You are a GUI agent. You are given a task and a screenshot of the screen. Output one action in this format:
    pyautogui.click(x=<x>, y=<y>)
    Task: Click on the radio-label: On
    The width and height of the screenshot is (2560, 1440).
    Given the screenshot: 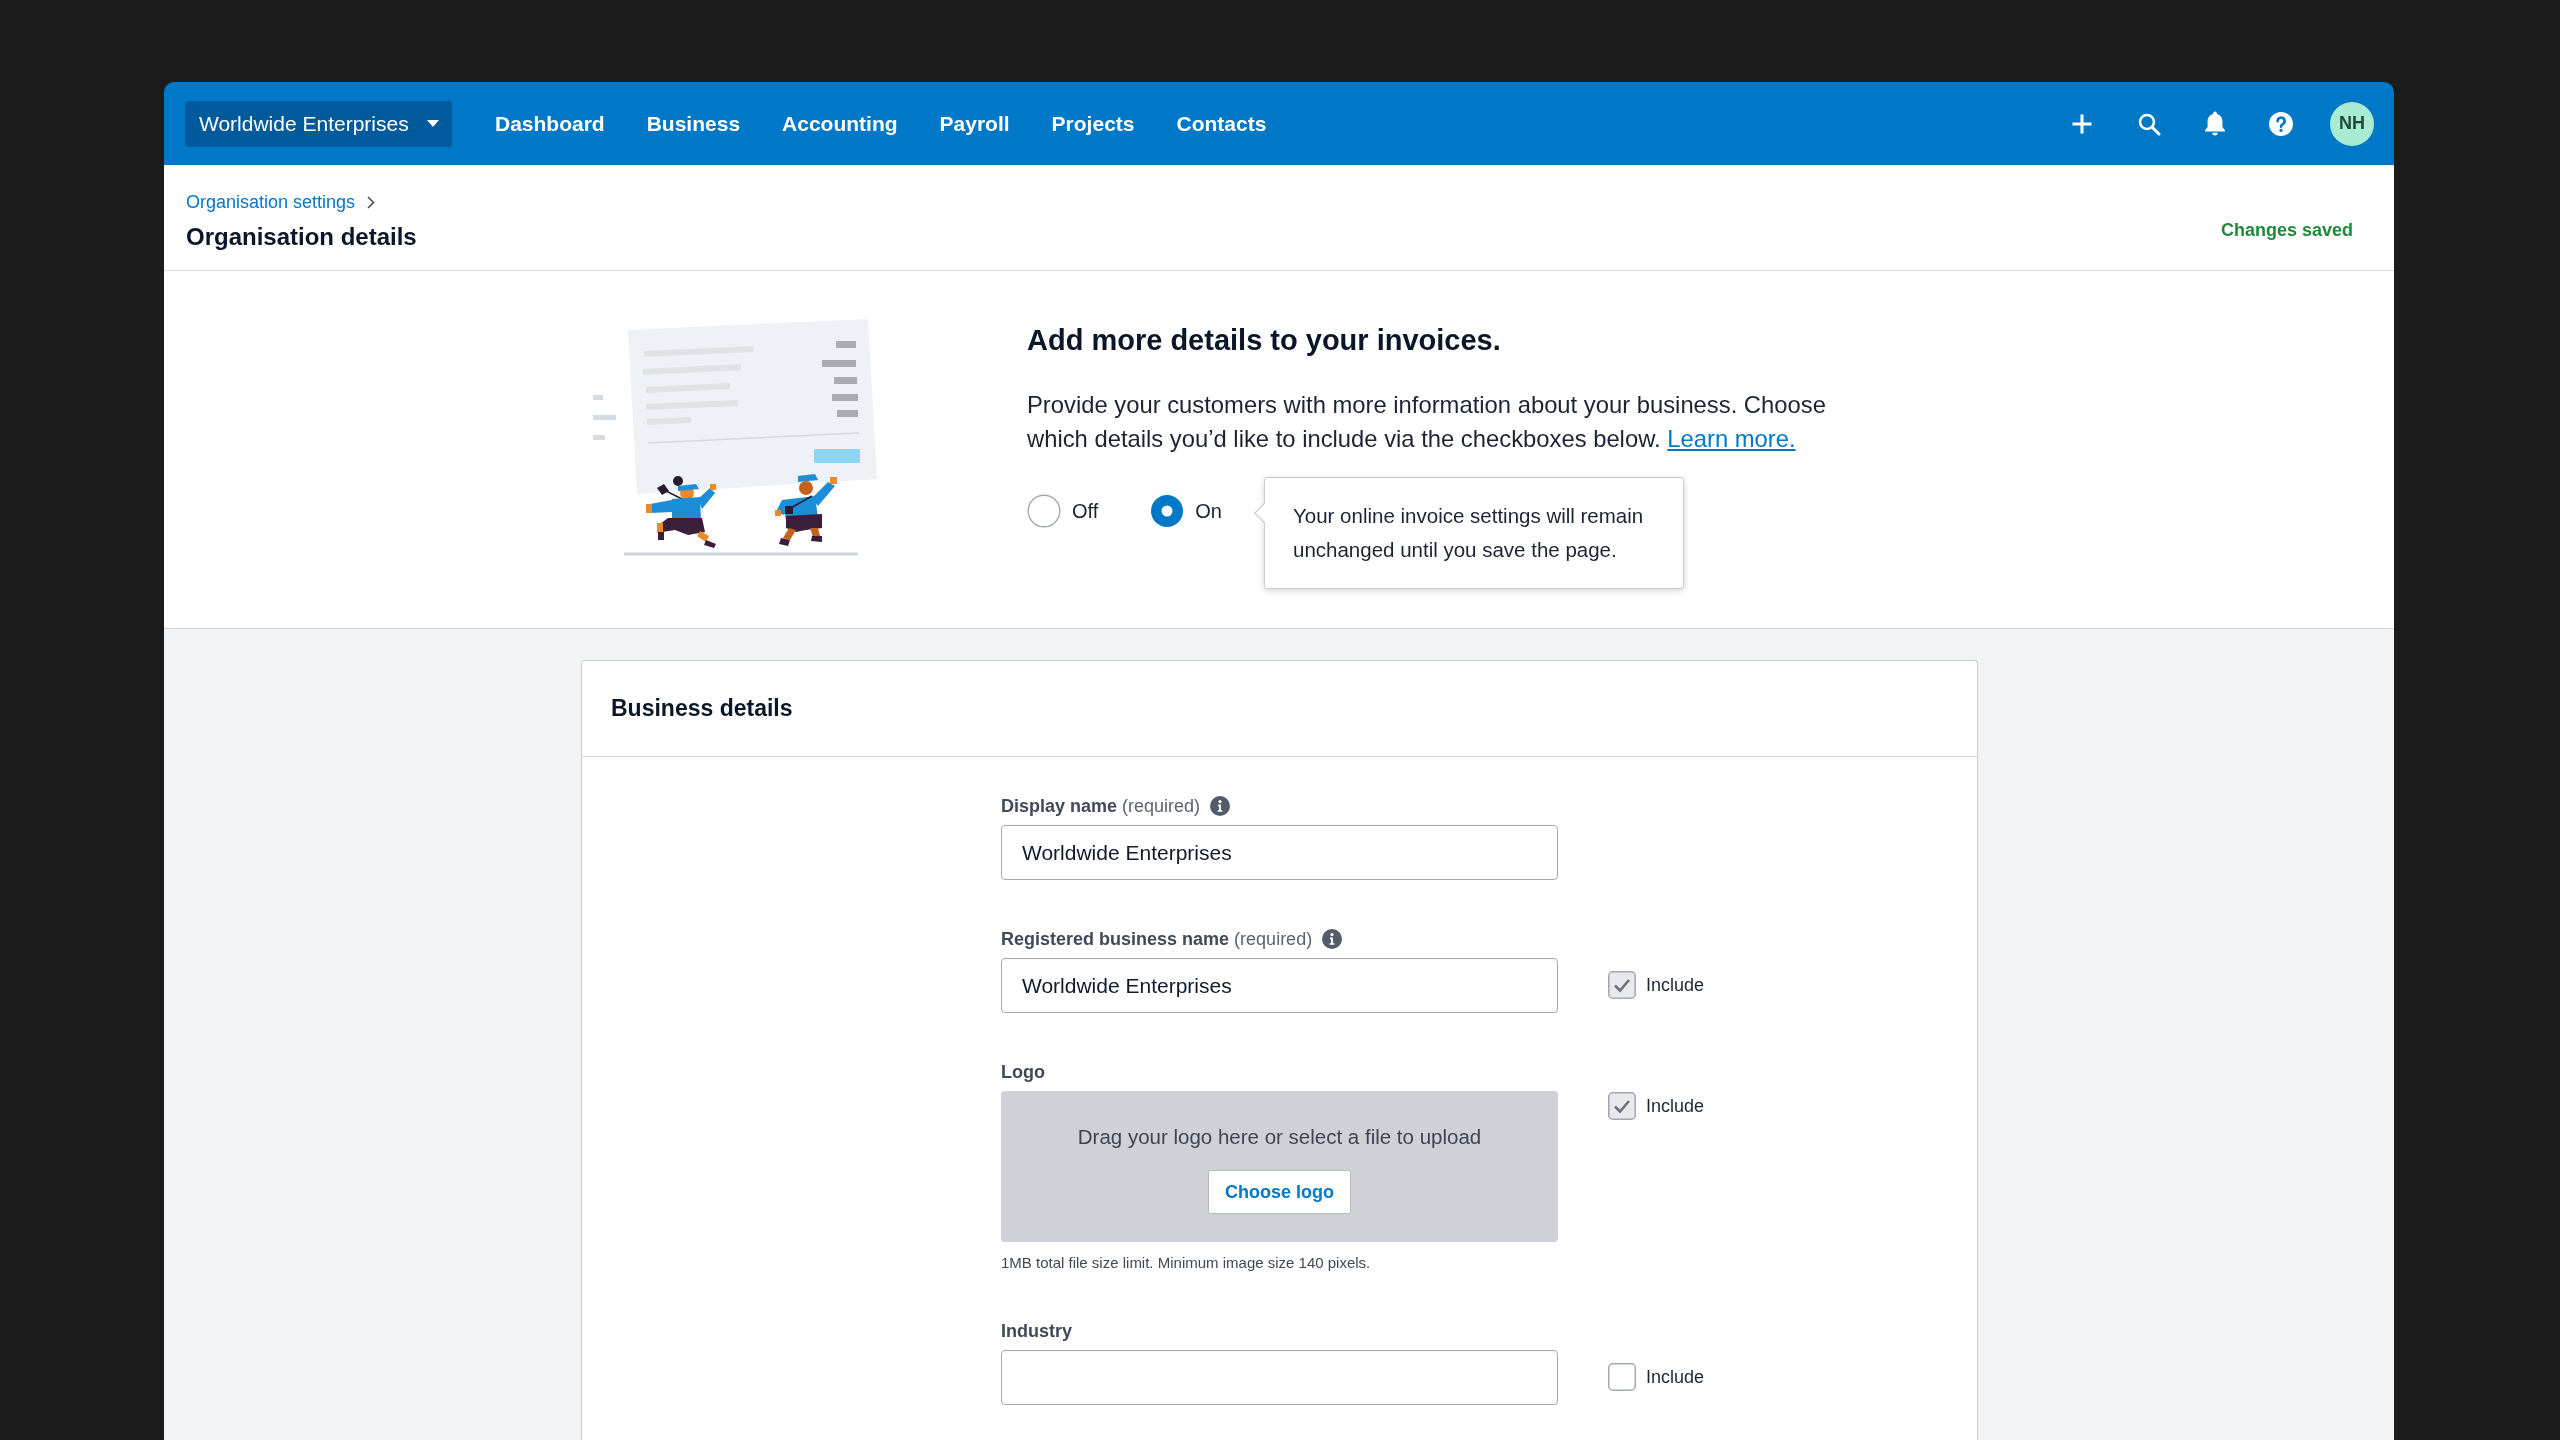 What is the action you would take?
    pyautogui.click(x=1208, y=511)
    